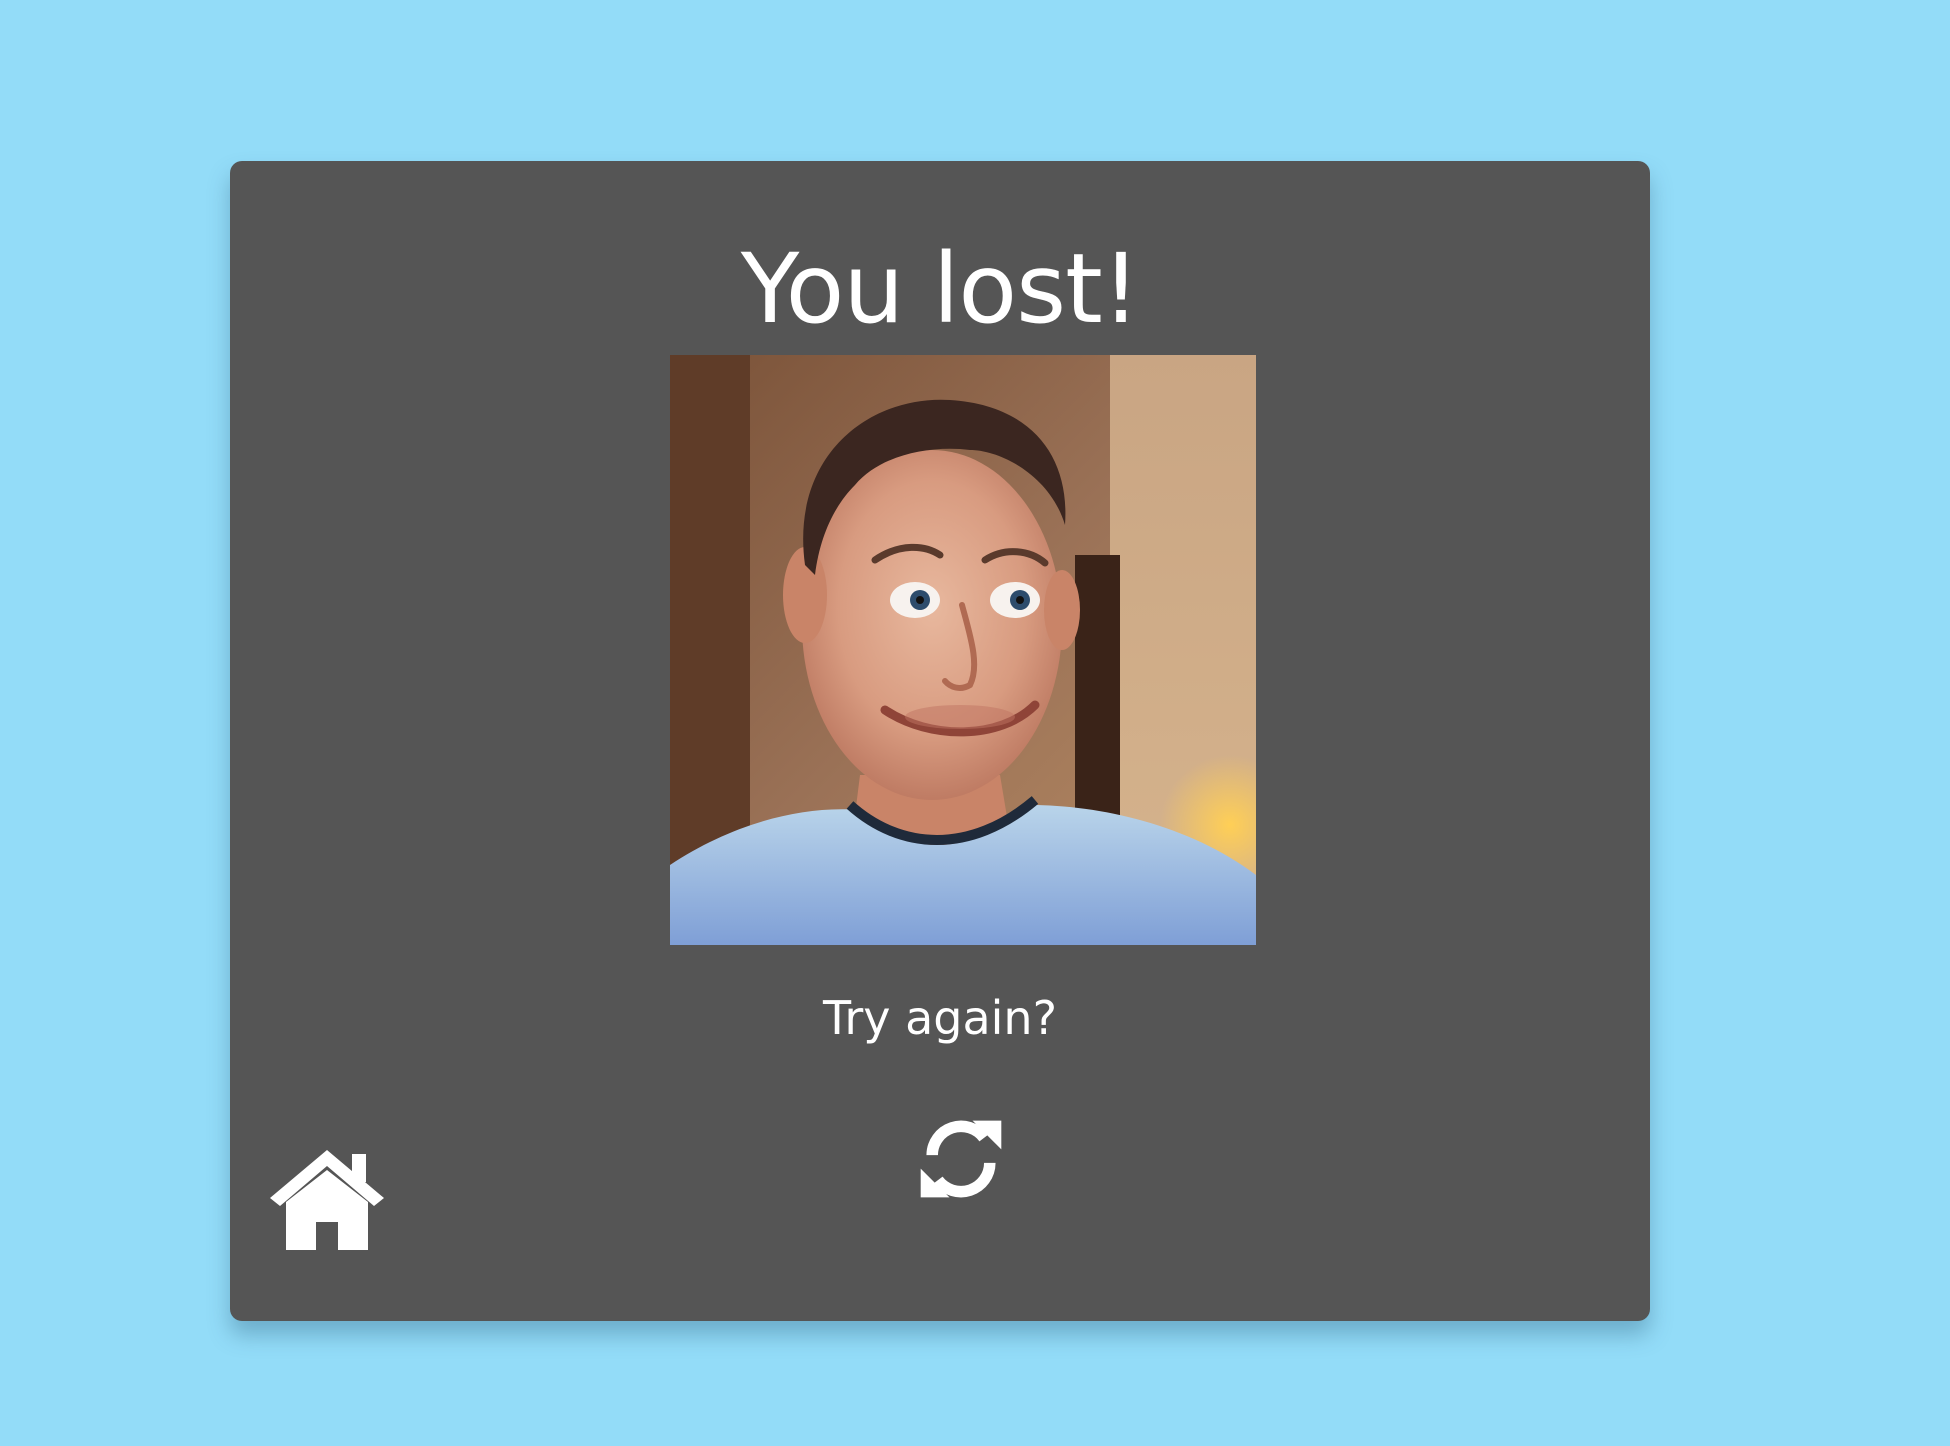 This screenshot has height=1446, width=1950. I want to click on surprised-face-image, so click(963, 650).